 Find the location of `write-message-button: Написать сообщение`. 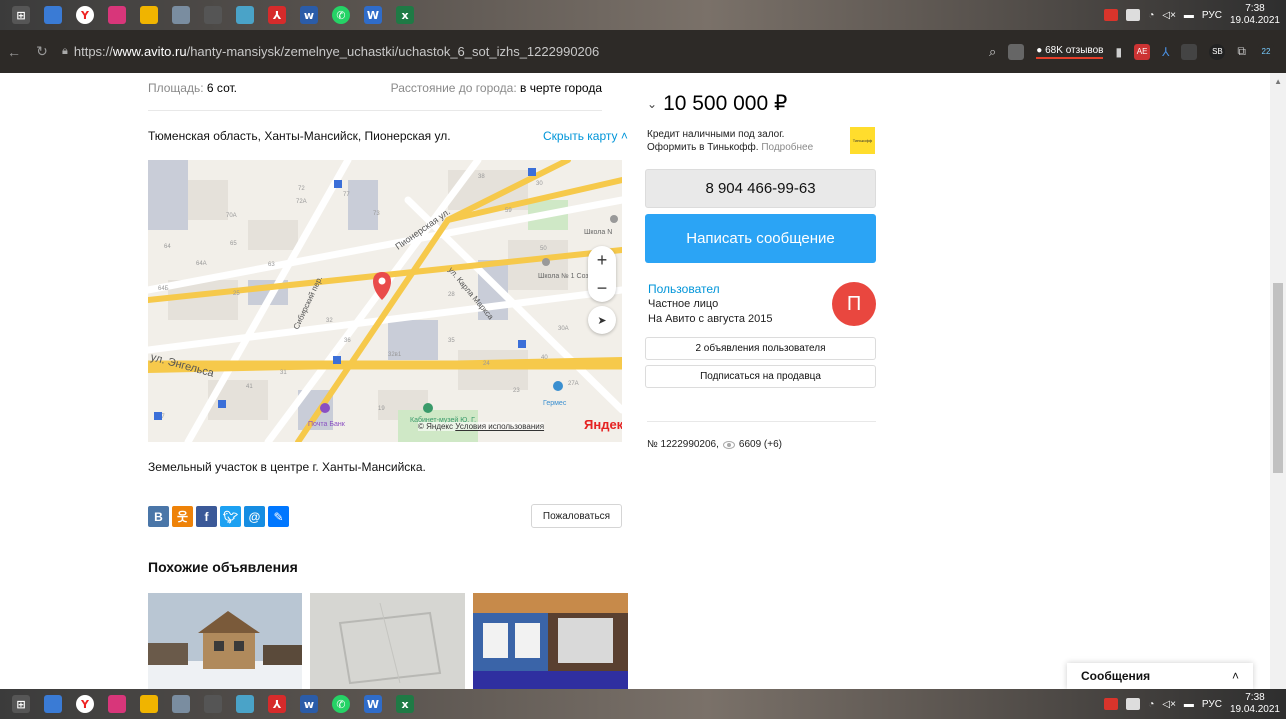

write-message-button: Написать сообщение is located at coordinates (760, 238).